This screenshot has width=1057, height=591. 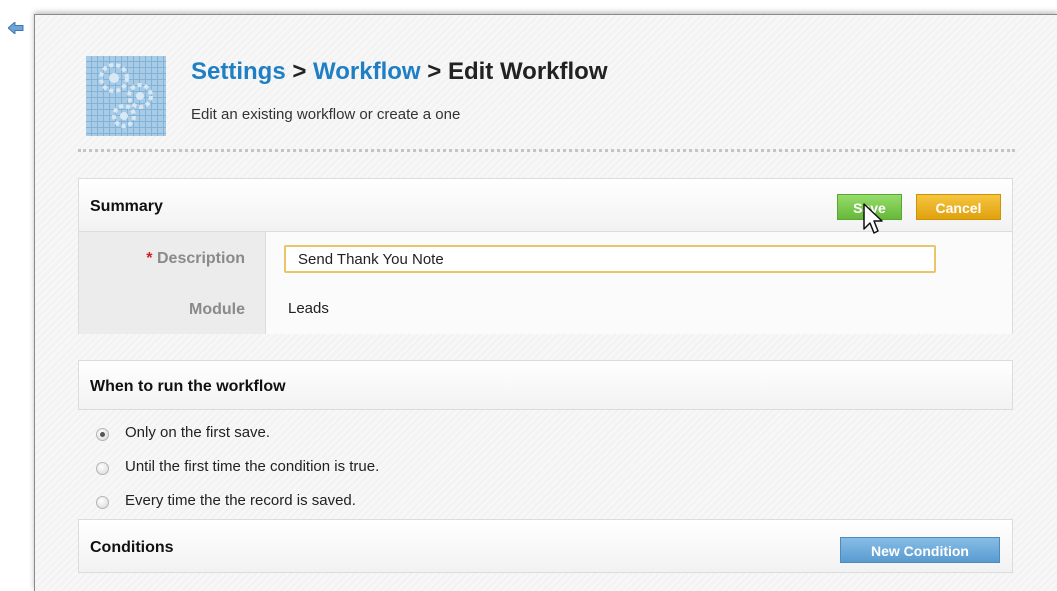 I want to click on description-row: * Description, so click(x=545, y=258).